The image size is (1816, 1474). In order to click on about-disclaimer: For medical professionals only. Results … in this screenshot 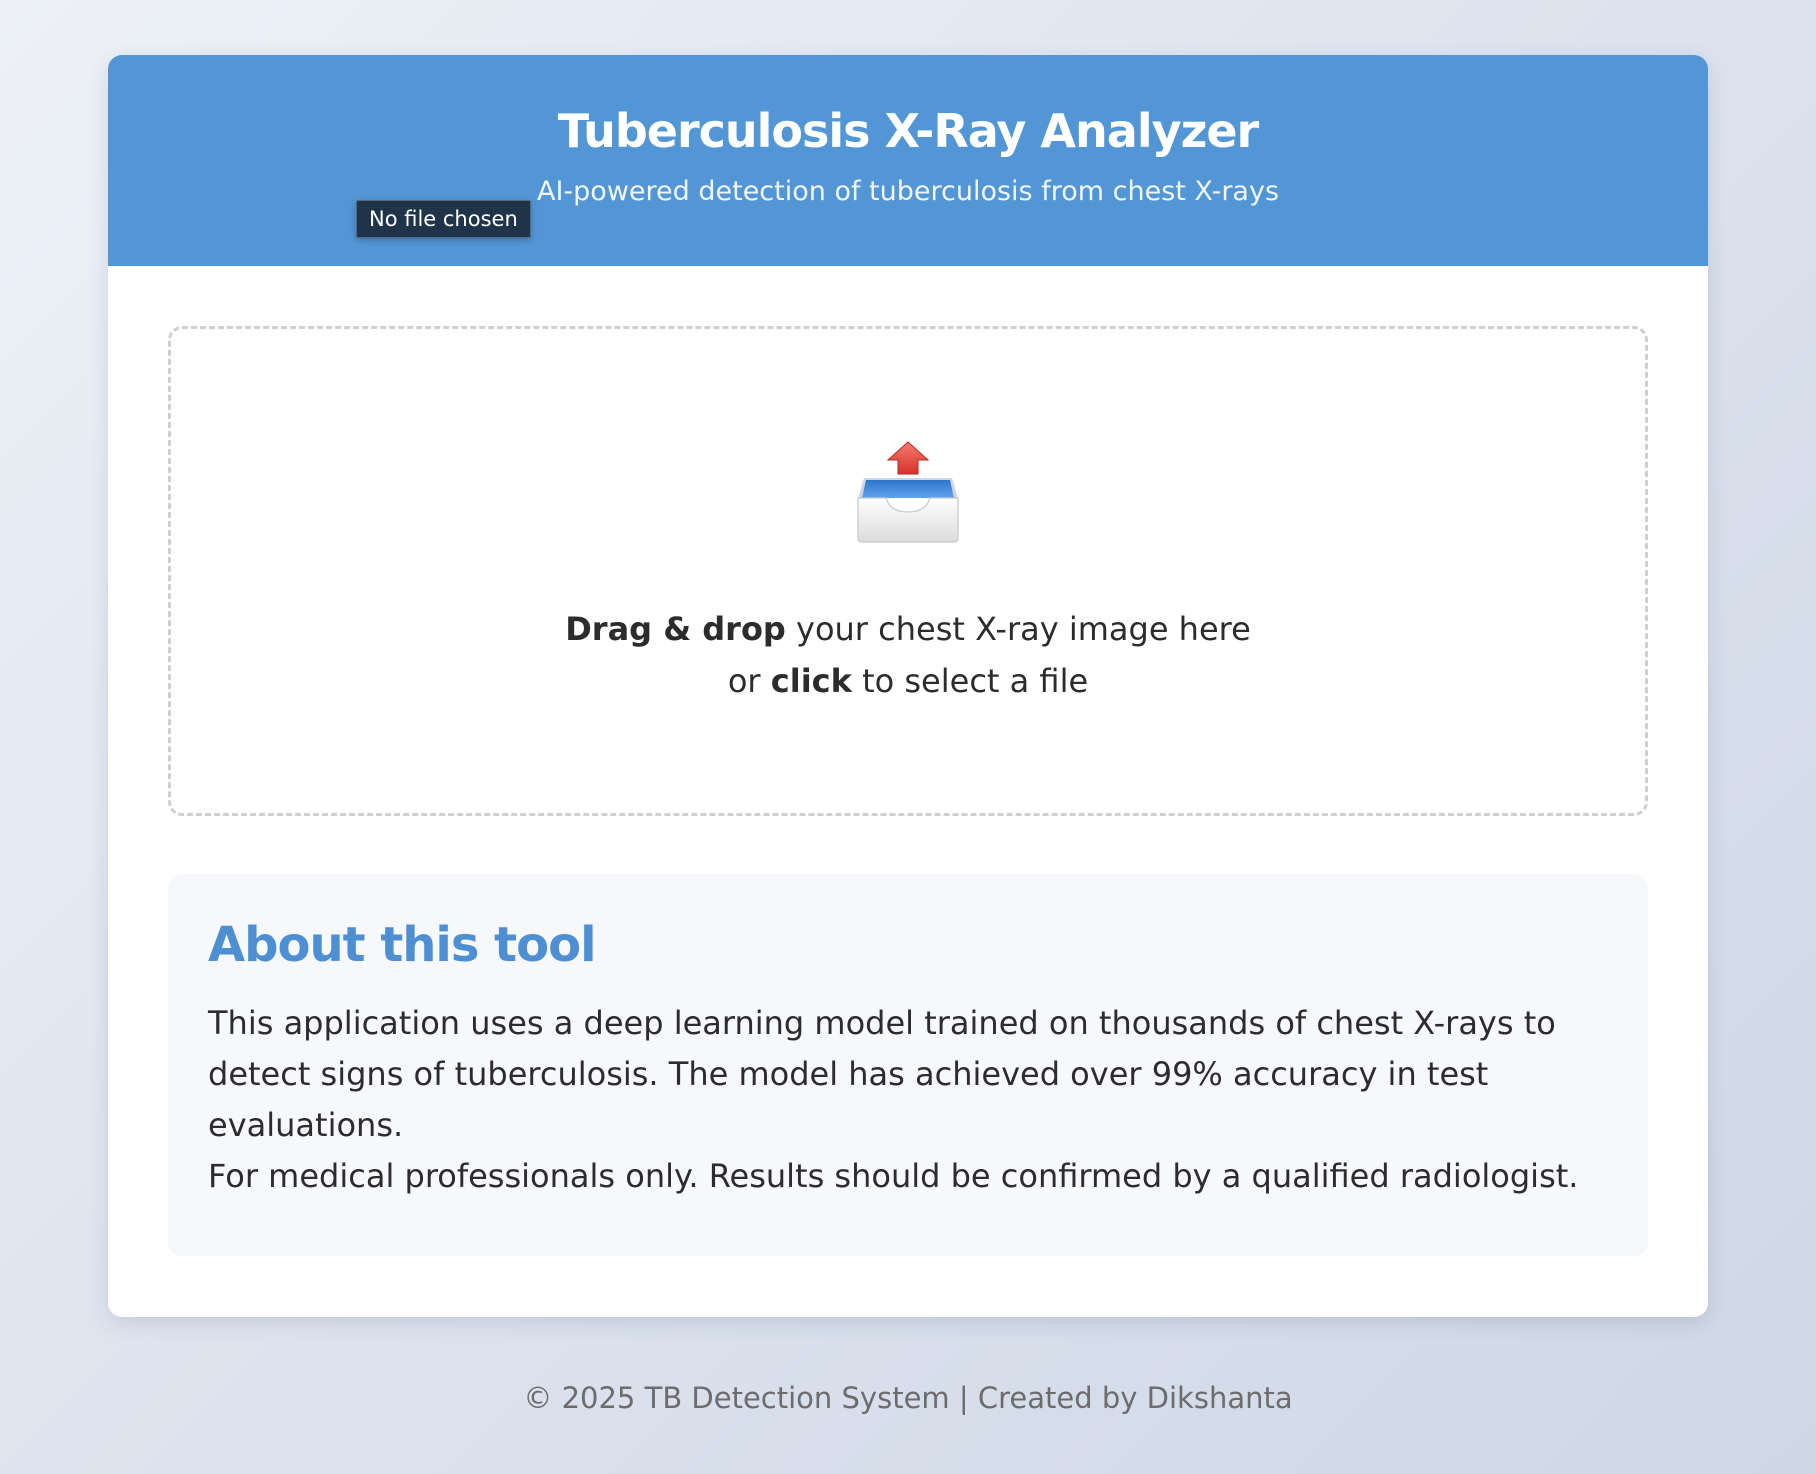, I will do `click(893, 1176)`.